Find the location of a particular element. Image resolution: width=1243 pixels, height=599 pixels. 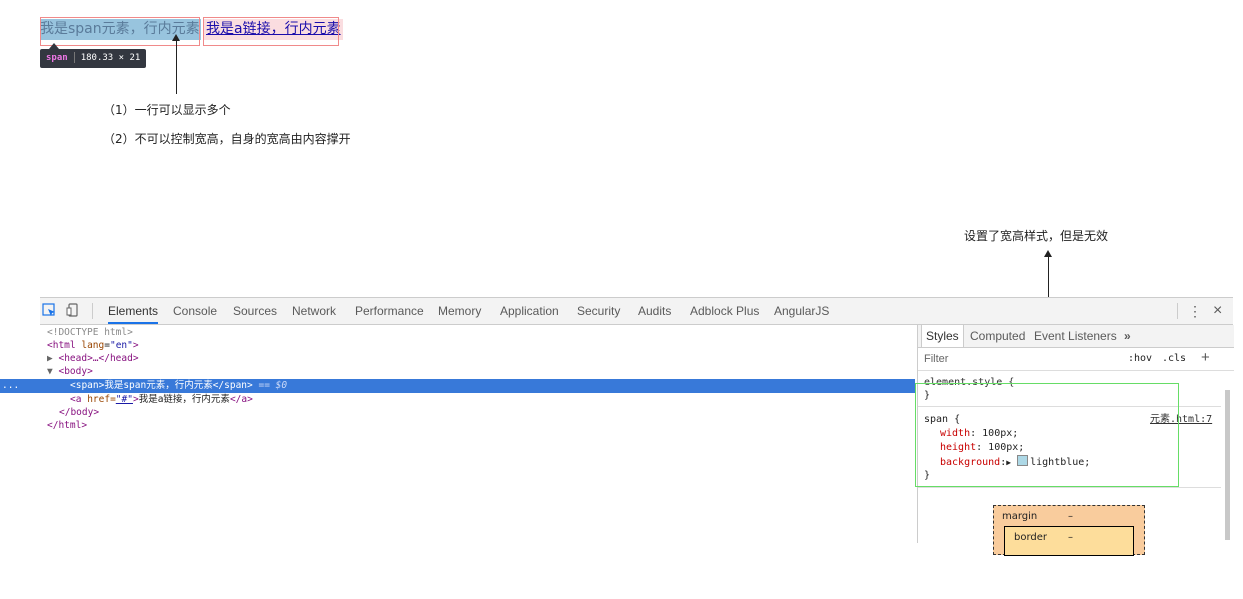

box-model-border: border – is located at coordinates (1069, 541).